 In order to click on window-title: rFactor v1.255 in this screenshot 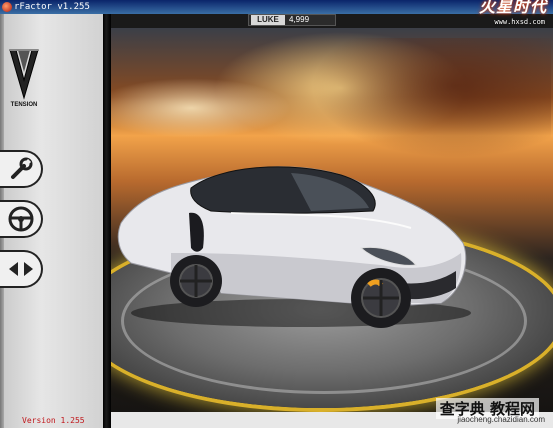, I will do `click(52, 7)`.